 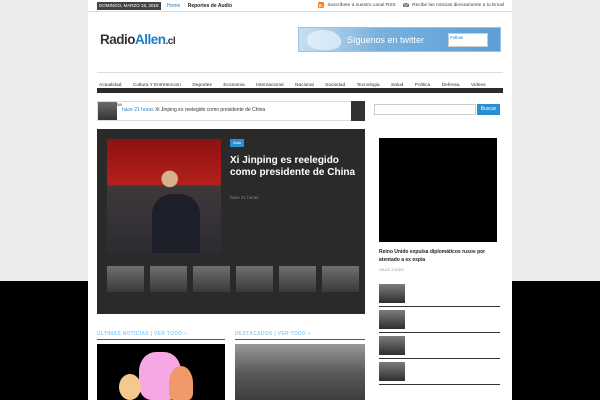 I want to click on category-tag: Asia, so click(x=237, y=143).